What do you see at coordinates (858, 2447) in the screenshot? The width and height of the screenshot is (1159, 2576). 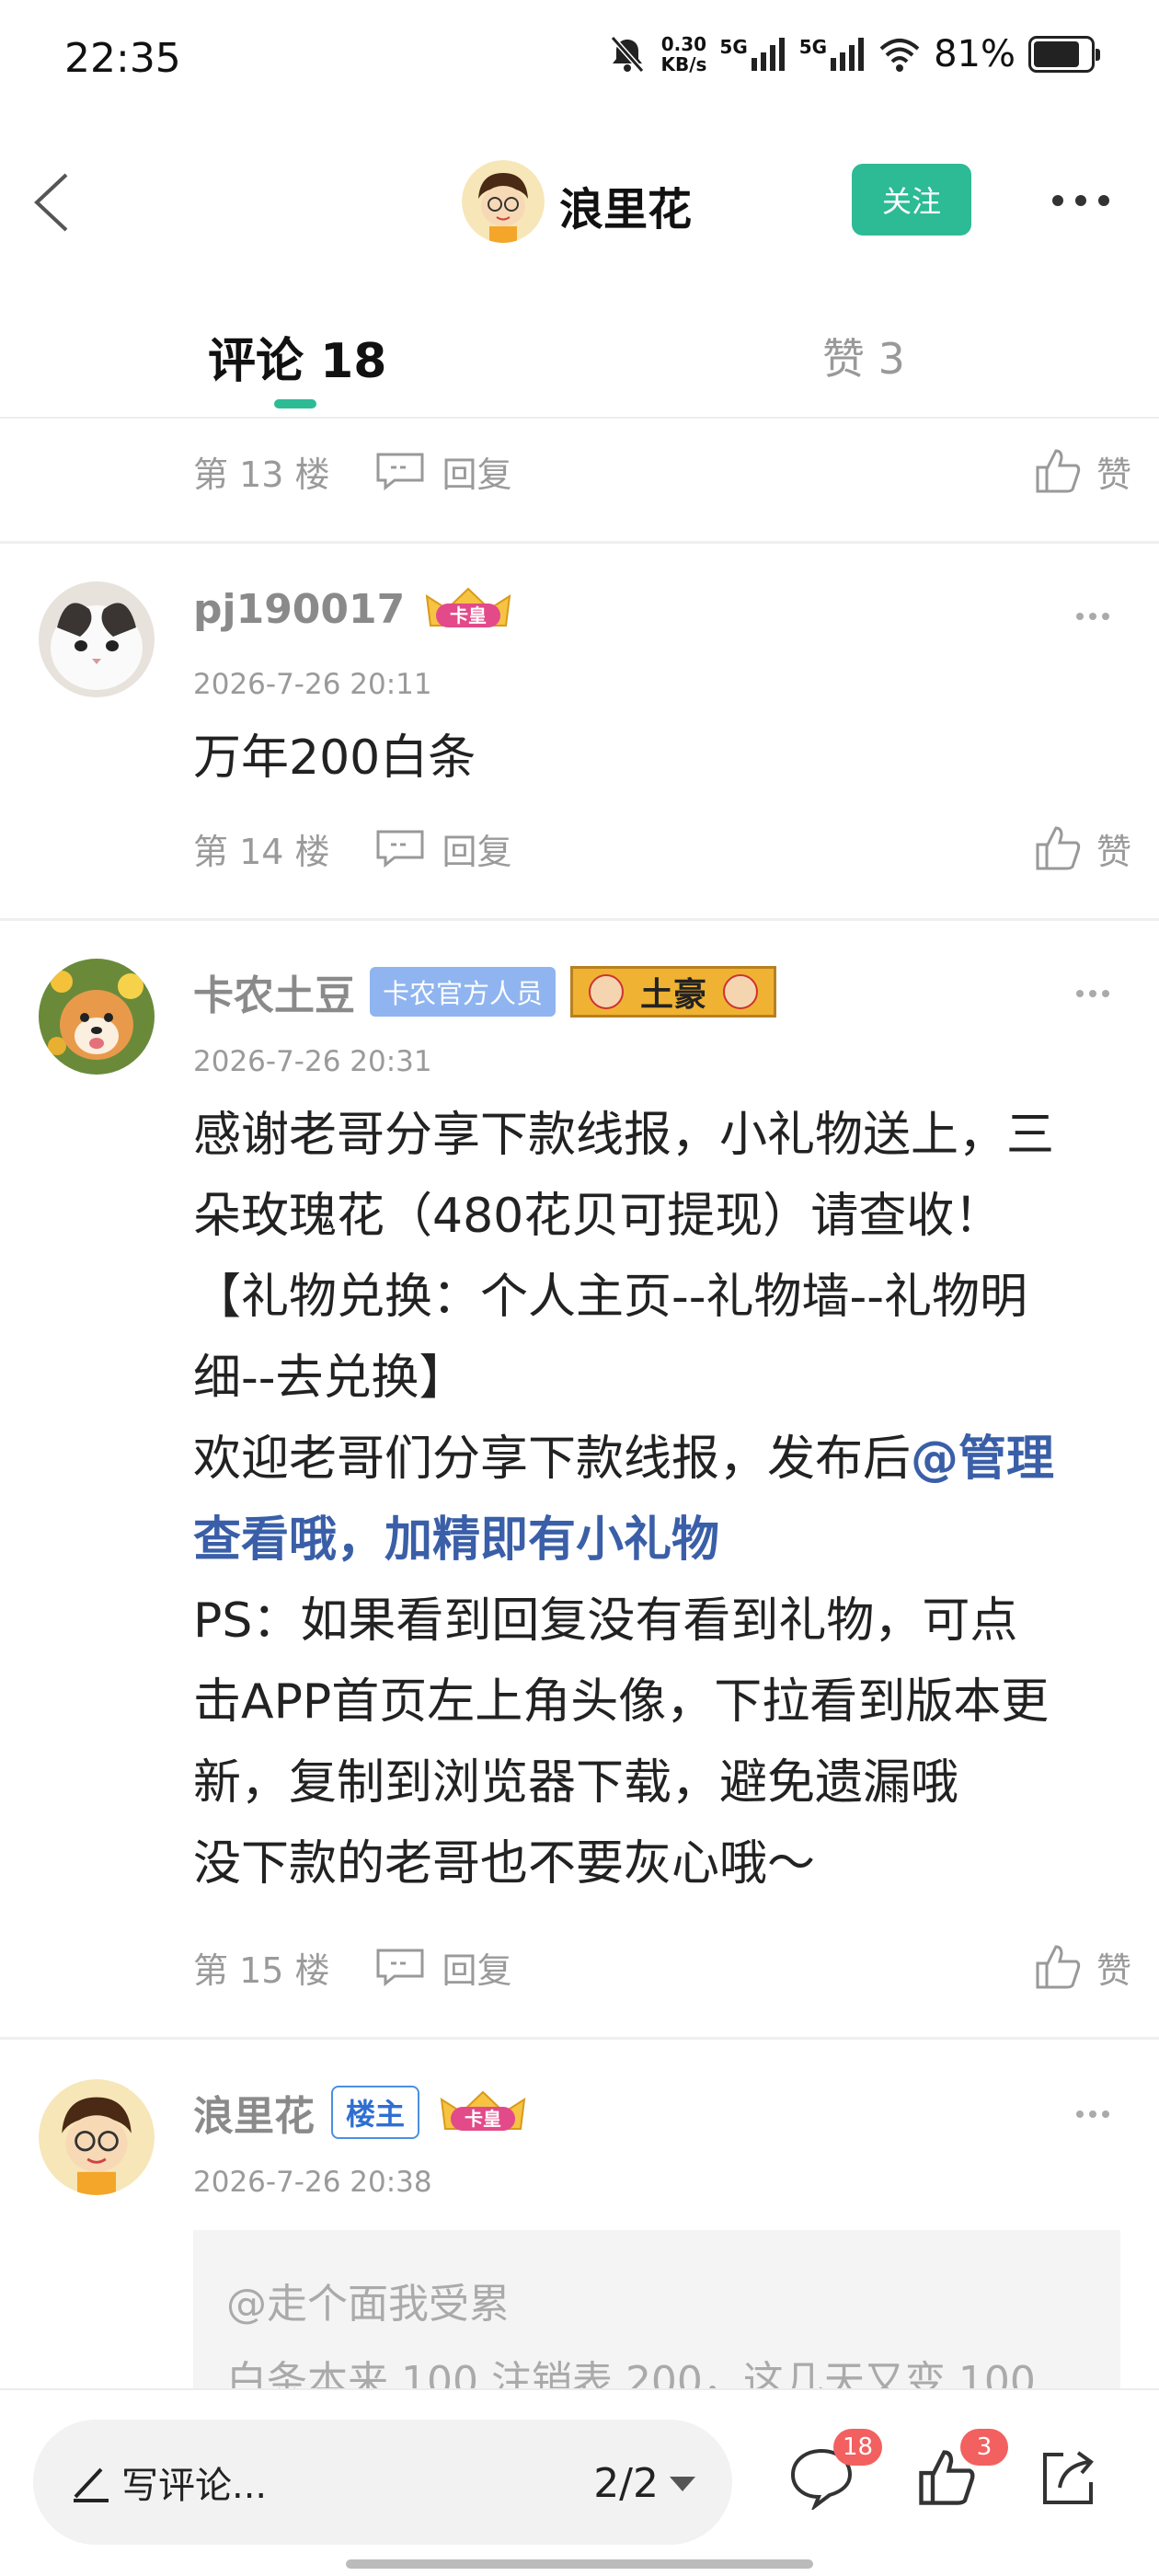 I see `comment-count-badge: 18` at bounding box center [858, 2447].